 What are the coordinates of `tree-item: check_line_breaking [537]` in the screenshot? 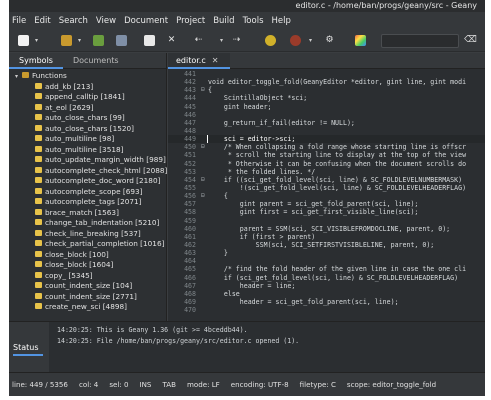 It's located at (87, 234).